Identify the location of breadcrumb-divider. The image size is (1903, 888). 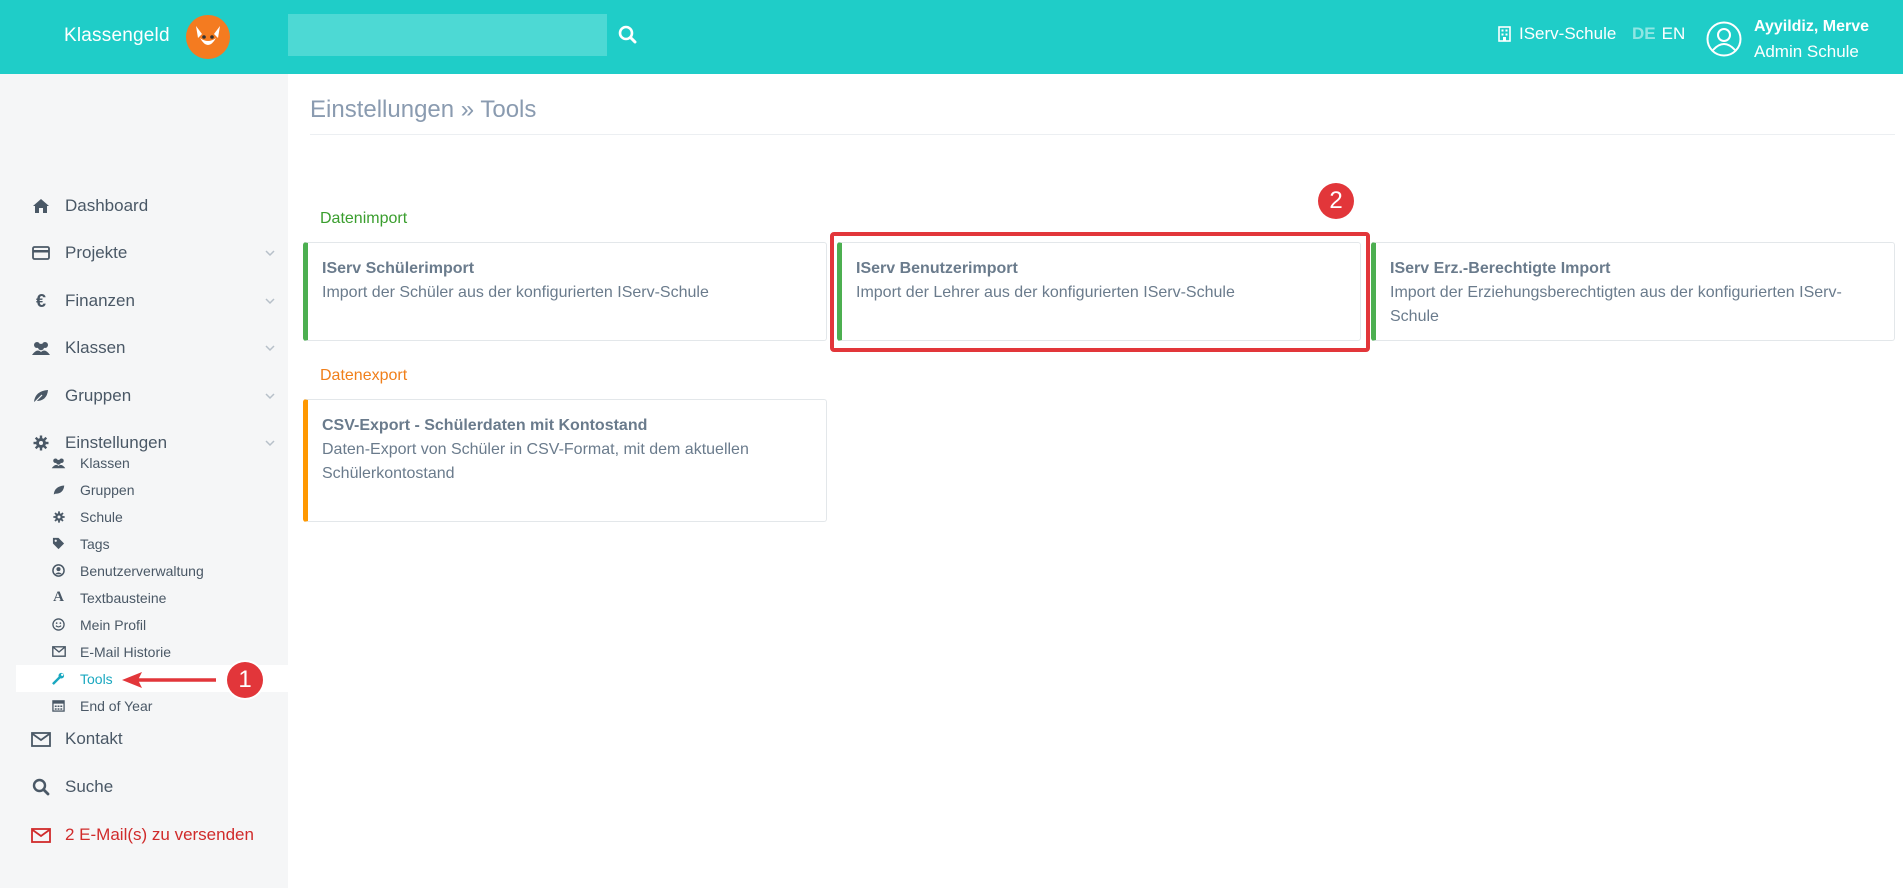
(1102, 134).